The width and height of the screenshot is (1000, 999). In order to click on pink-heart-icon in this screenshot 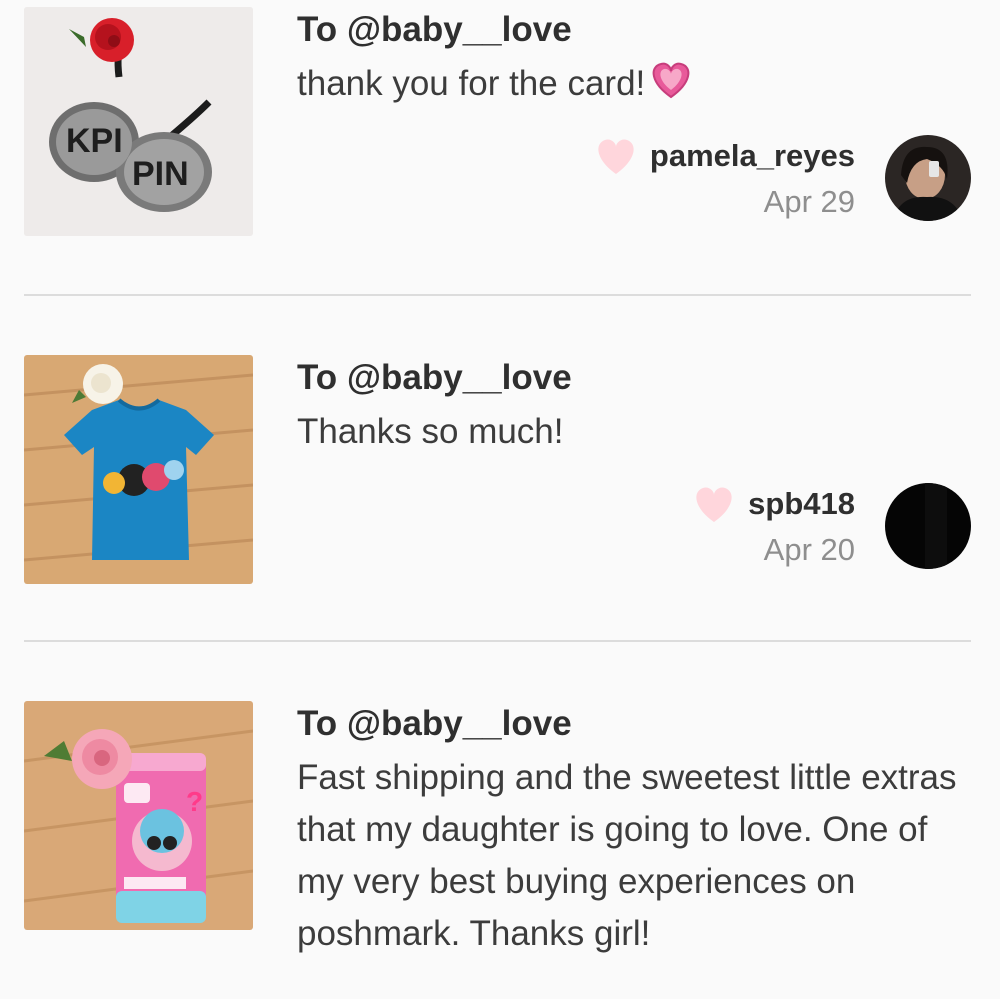, I will do `click(671, 87)`.